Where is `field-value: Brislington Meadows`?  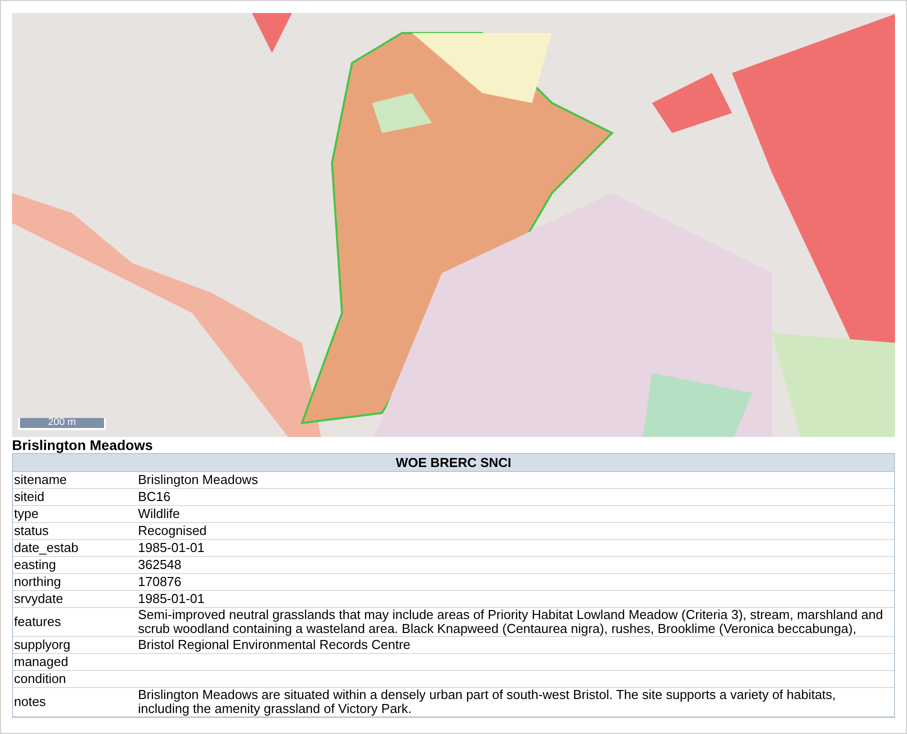 field-value: Brislington Meadows is located at coordinates (198, 480).